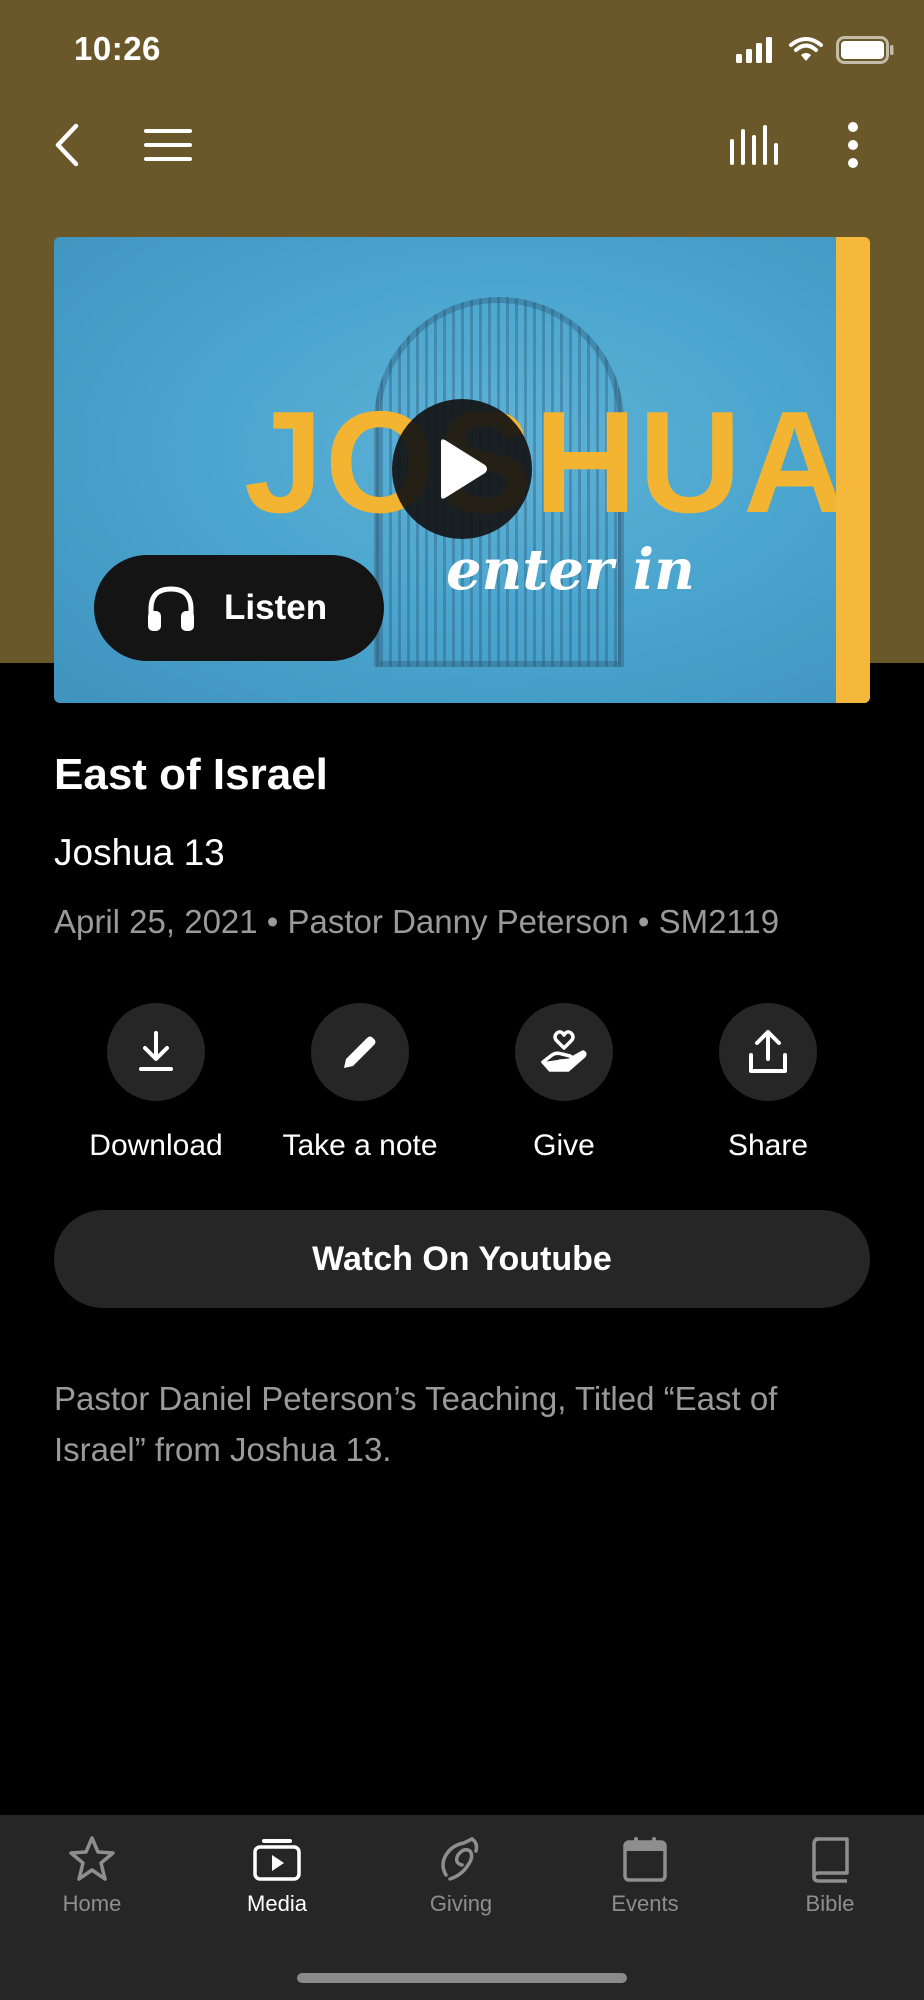  I want to click on pencil-icon, so click(360, 1052).